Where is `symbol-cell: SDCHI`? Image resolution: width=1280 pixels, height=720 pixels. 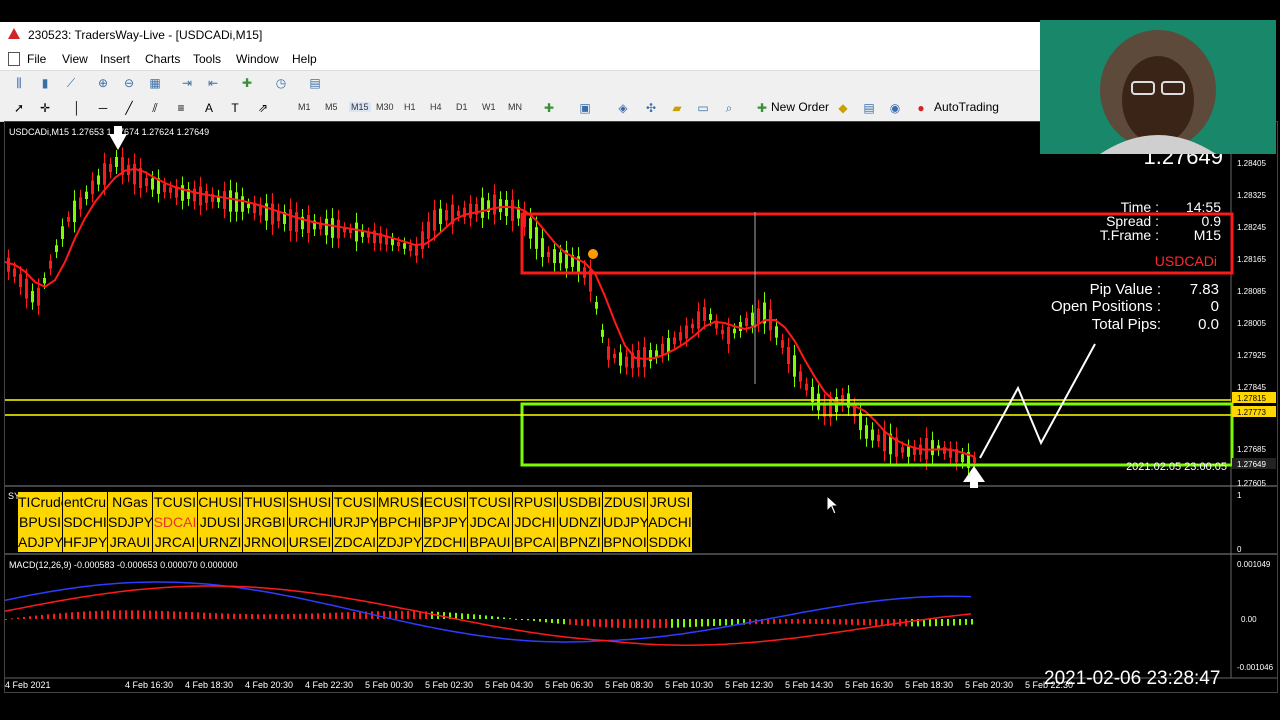 symbol-cell: SDCHI is located at coordinates (85, 522).